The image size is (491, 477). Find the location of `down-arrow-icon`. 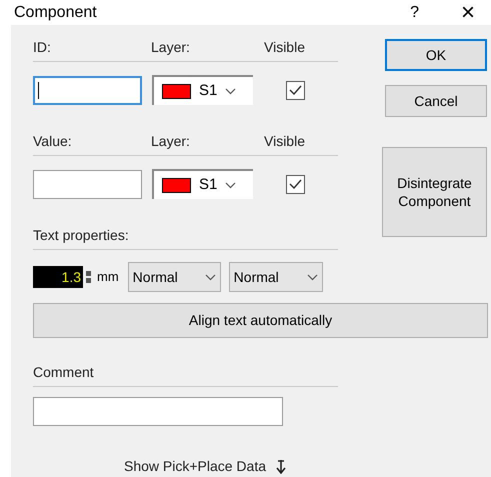

down-arrow-icon is located at coordinates (281, 467).